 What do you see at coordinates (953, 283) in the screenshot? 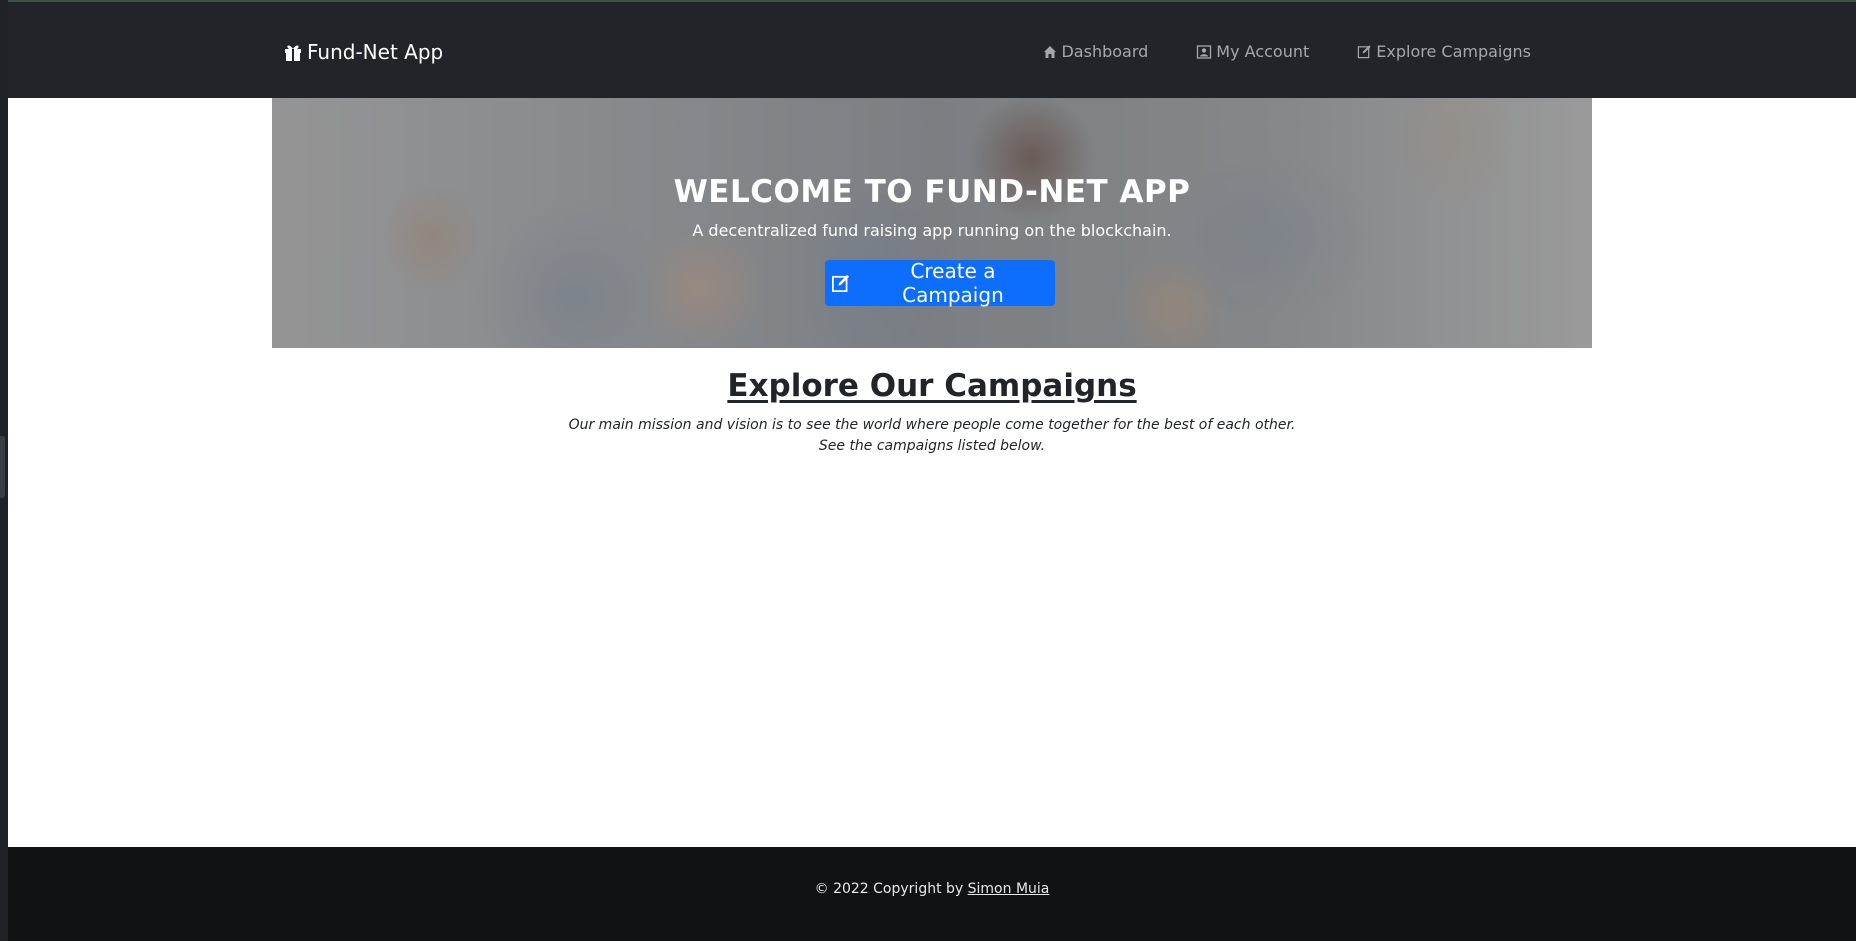
I see `create-campaign-label: Create a Campaign` at bounding box center [953, 283].